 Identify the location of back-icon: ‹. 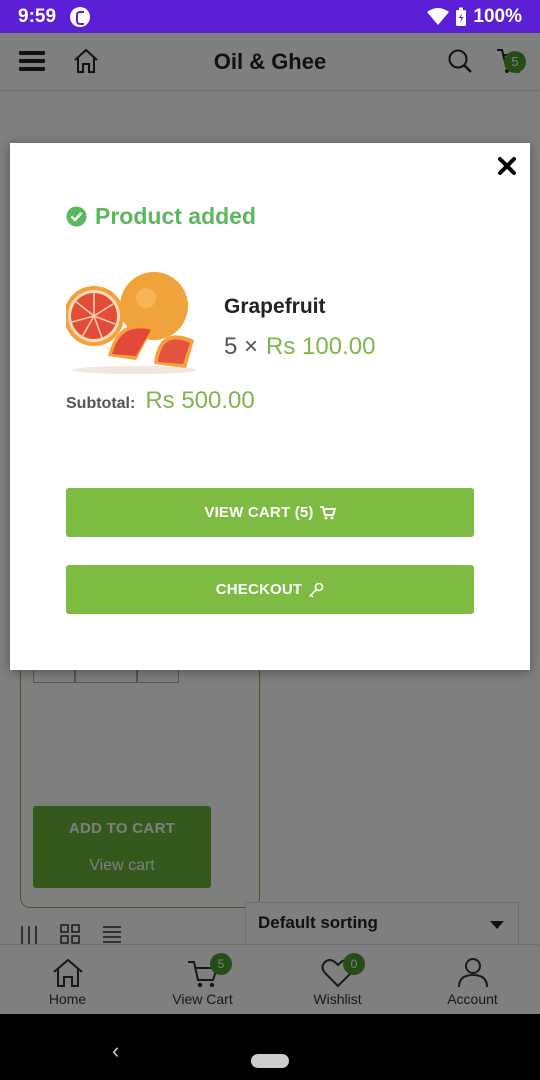
(115, 1051).